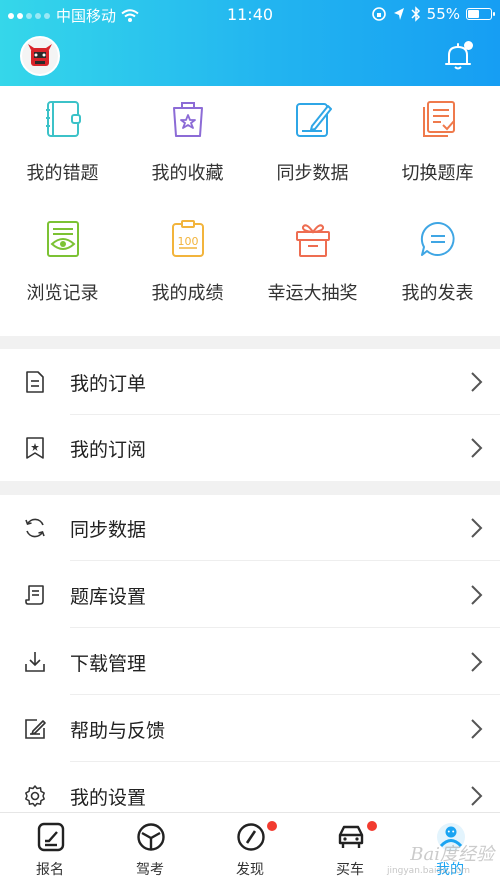 The image size is (500, 889). Describe the element at coordinates (468, 45) in the screenshot. I see `notification-dot` at that location.